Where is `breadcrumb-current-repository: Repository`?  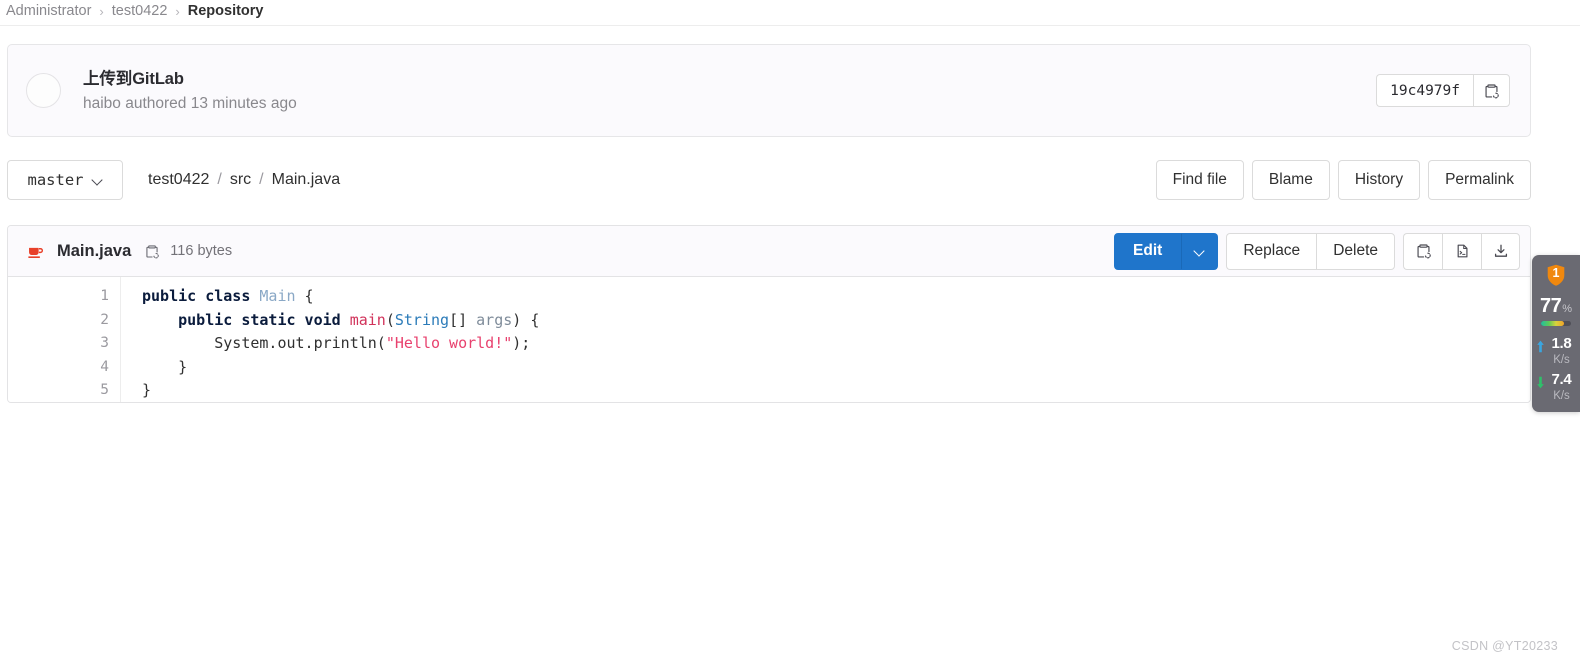
breadcrumb-current-repository: Repository is located at coordinates (225, 11).